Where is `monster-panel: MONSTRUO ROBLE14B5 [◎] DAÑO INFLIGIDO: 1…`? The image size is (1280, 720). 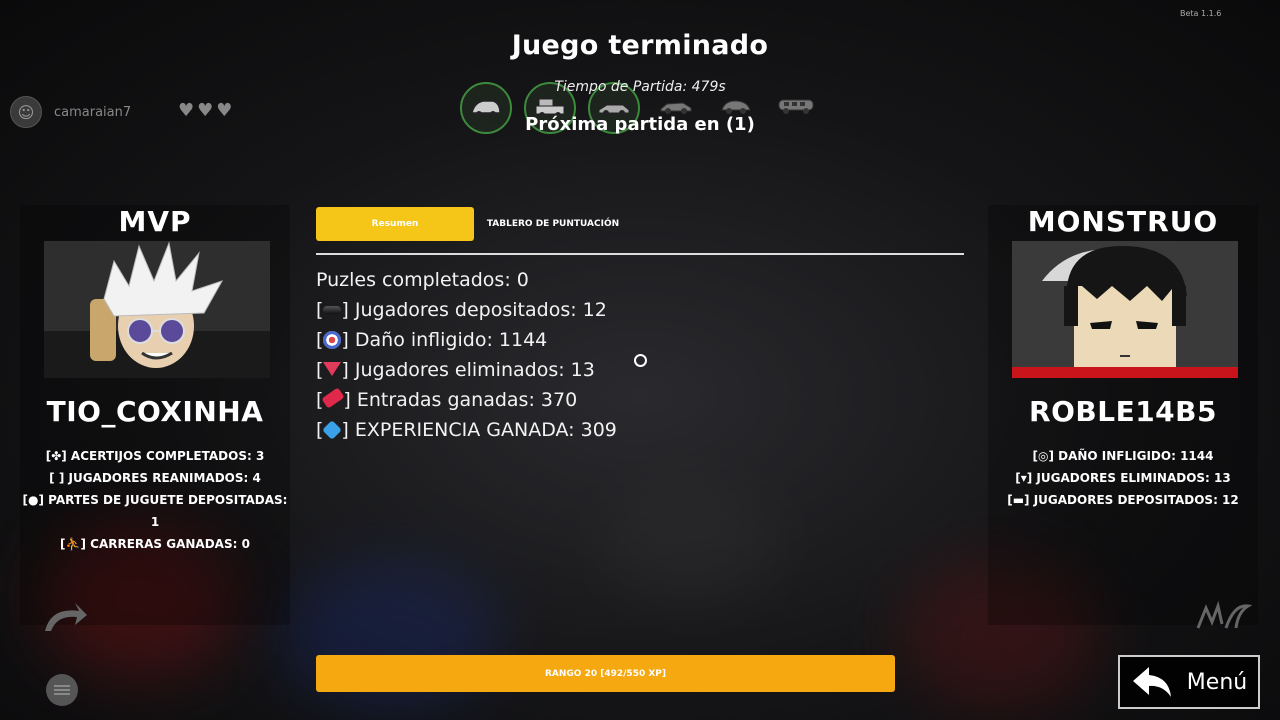 monster-panel: MONSTRUO ROBLE14B5 [◎] DAÑO INFLIGIDO: 1… is located at coordinates (1123, 415).